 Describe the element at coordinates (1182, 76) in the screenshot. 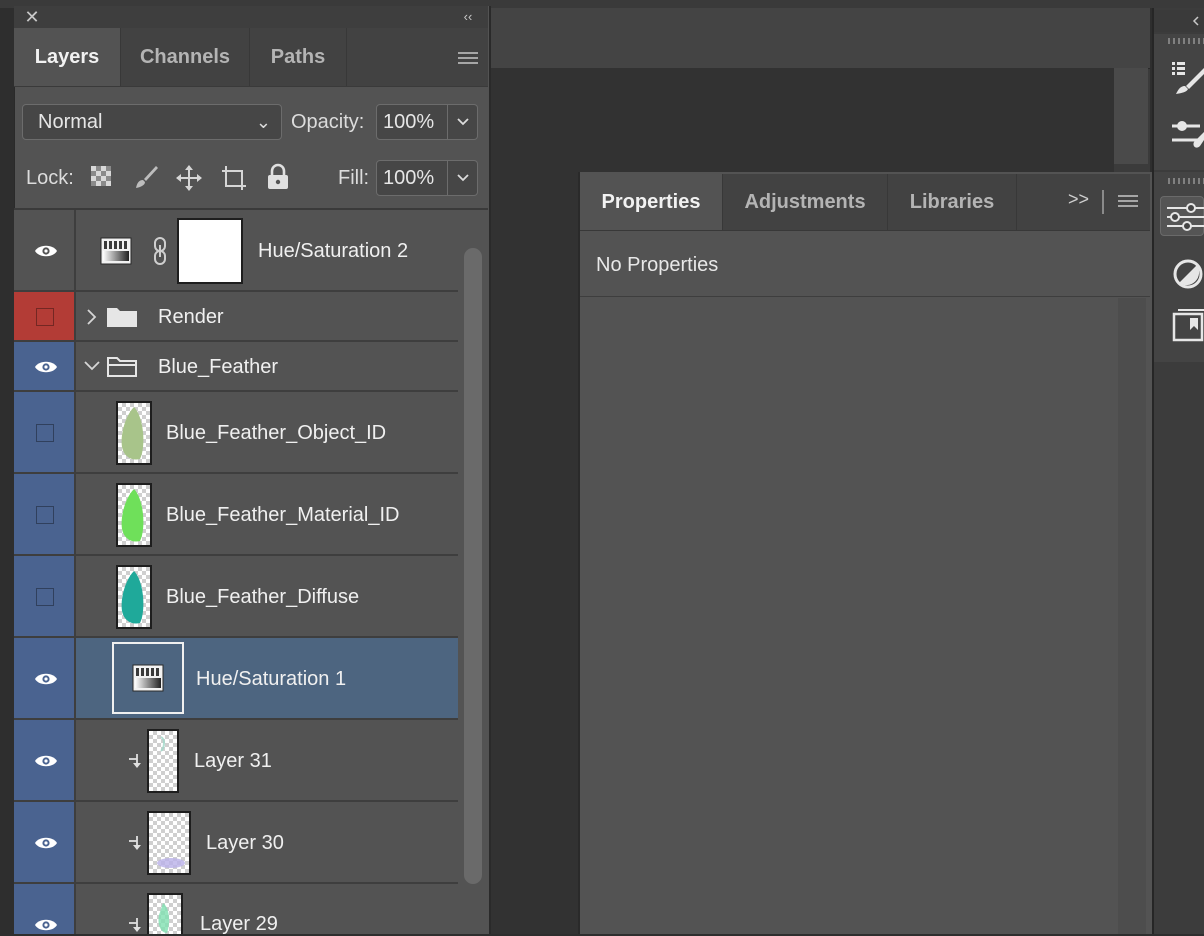

I see `brush-settings-icon` at that location.